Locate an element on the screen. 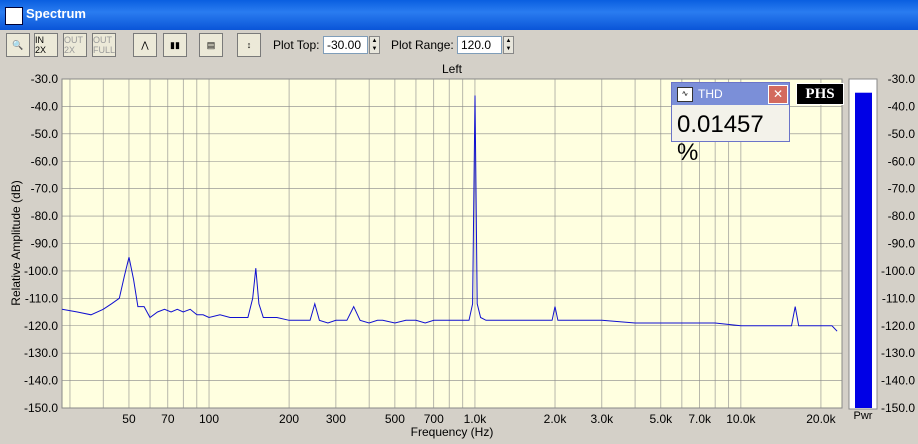  zoom-out-full-button: OUT FULL is located at coordinates (104, 45).